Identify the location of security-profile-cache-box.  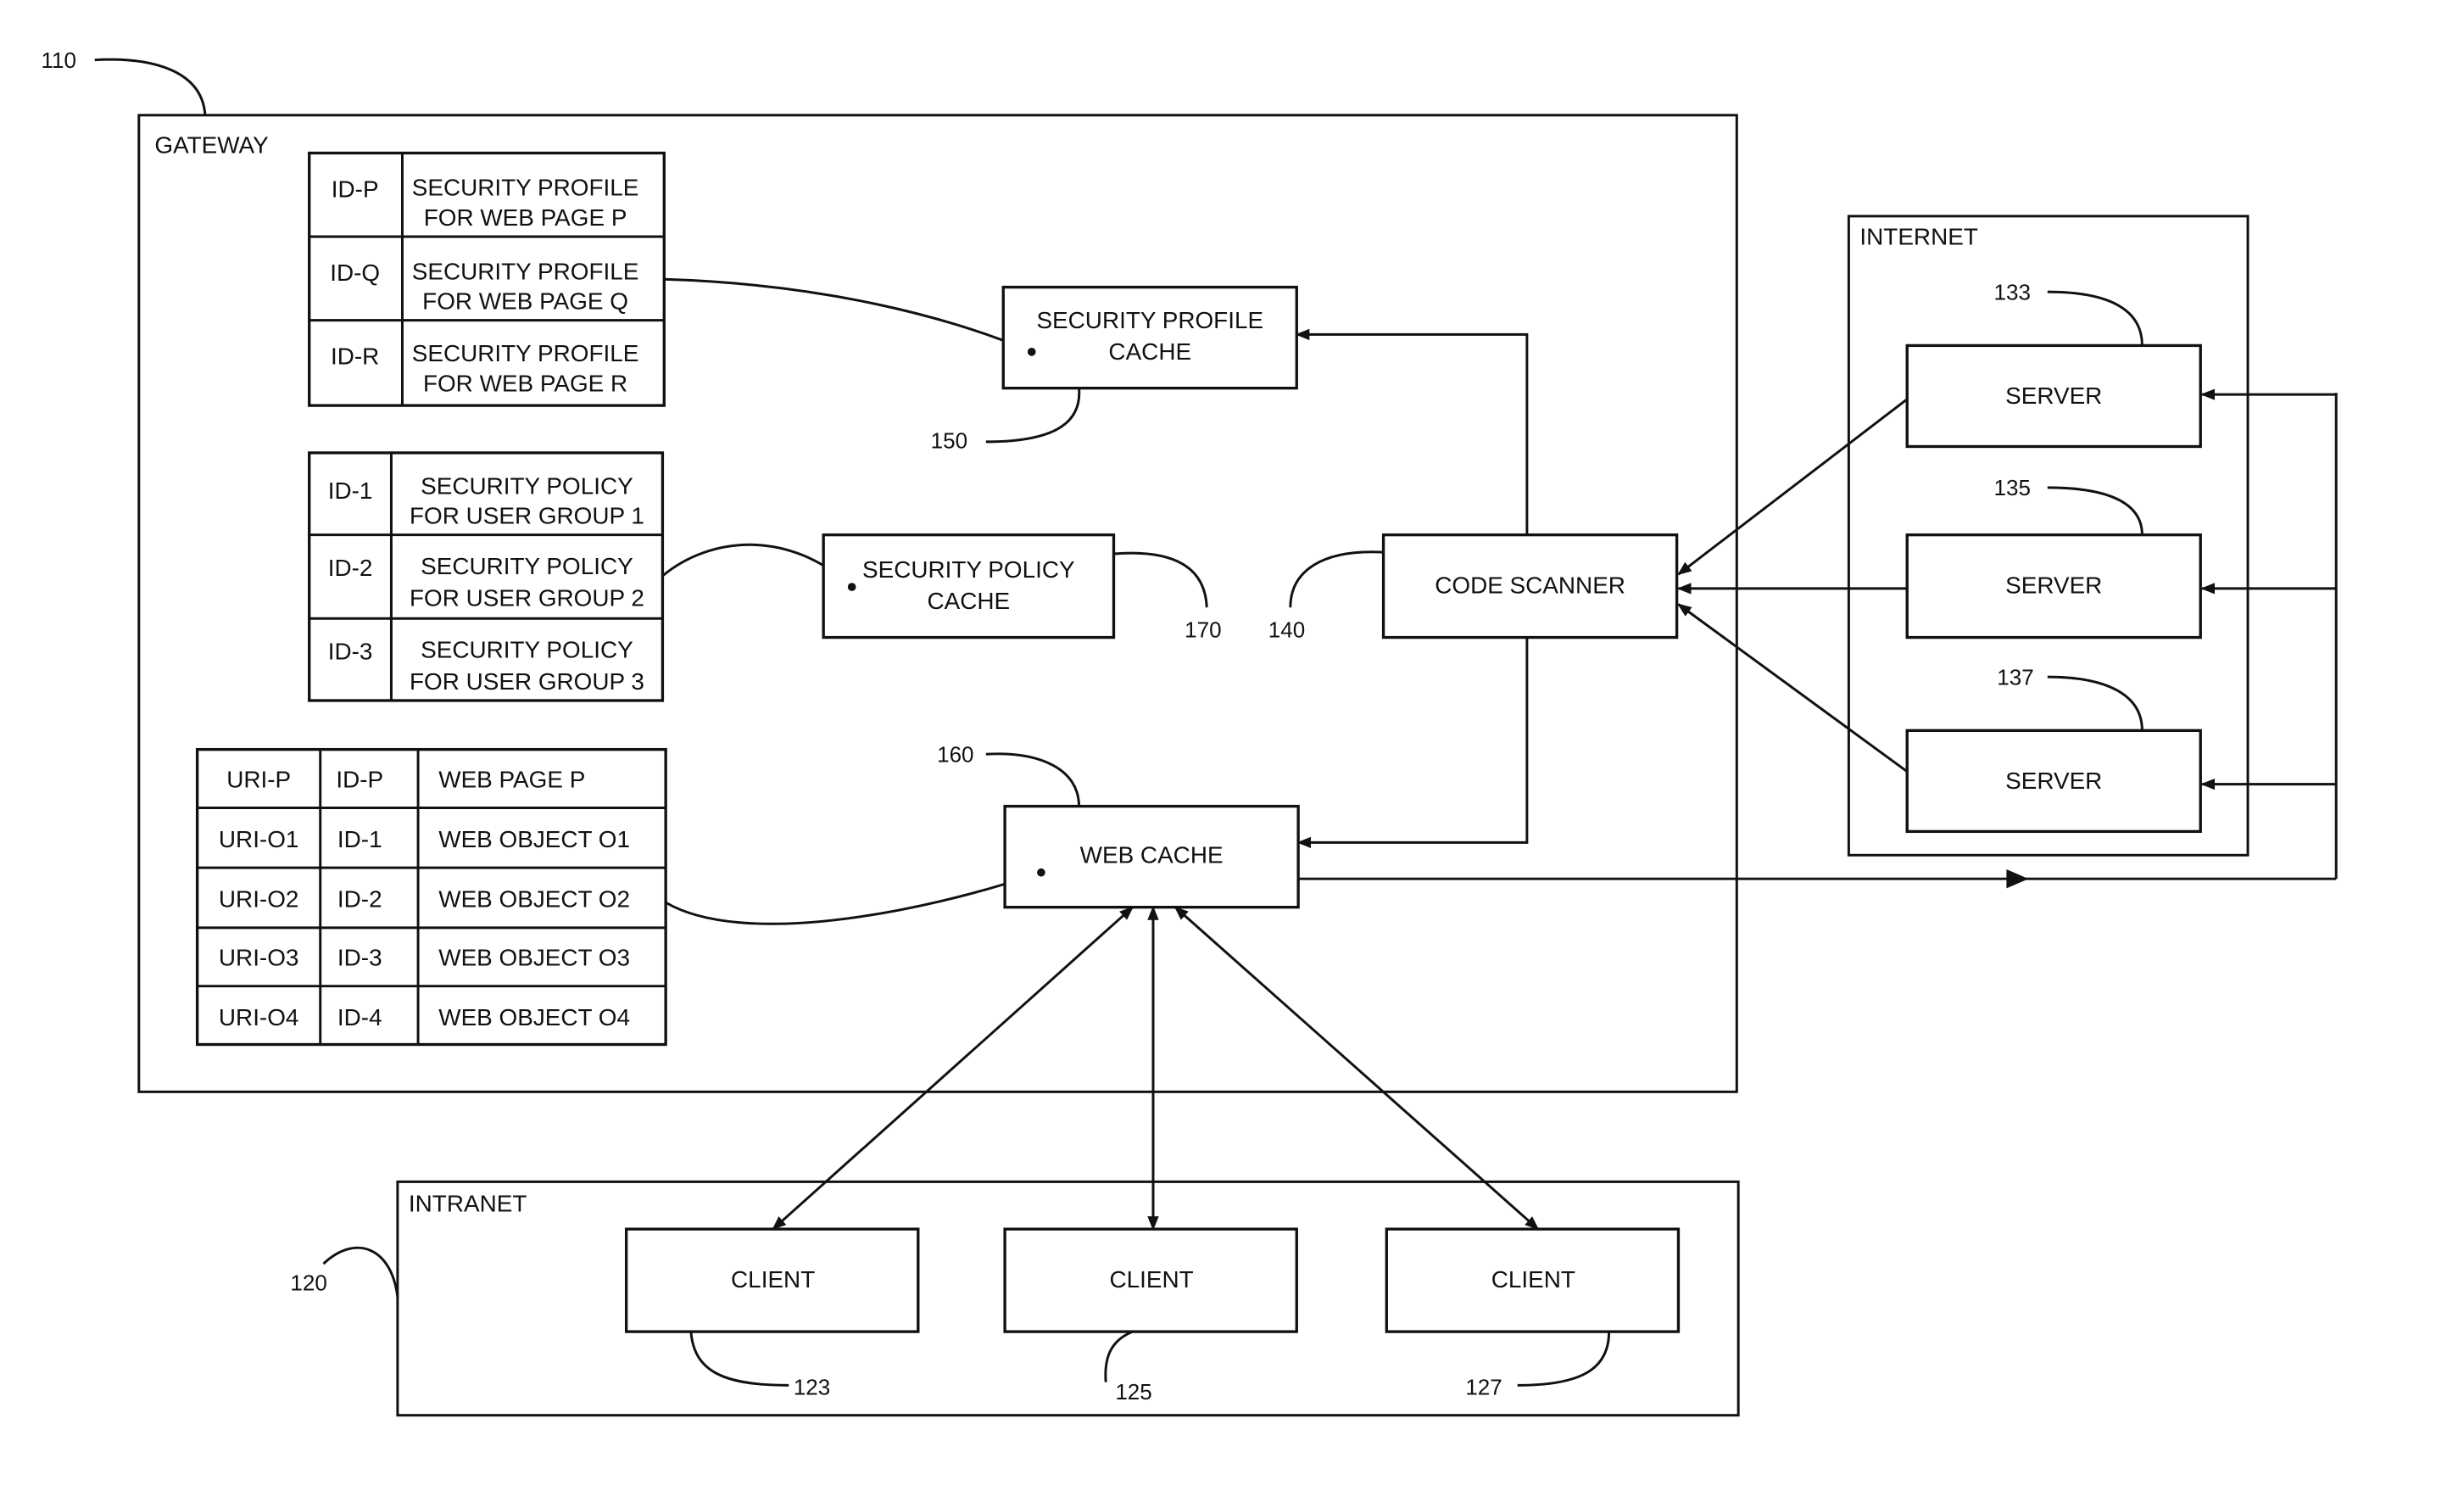
(1149, 337).